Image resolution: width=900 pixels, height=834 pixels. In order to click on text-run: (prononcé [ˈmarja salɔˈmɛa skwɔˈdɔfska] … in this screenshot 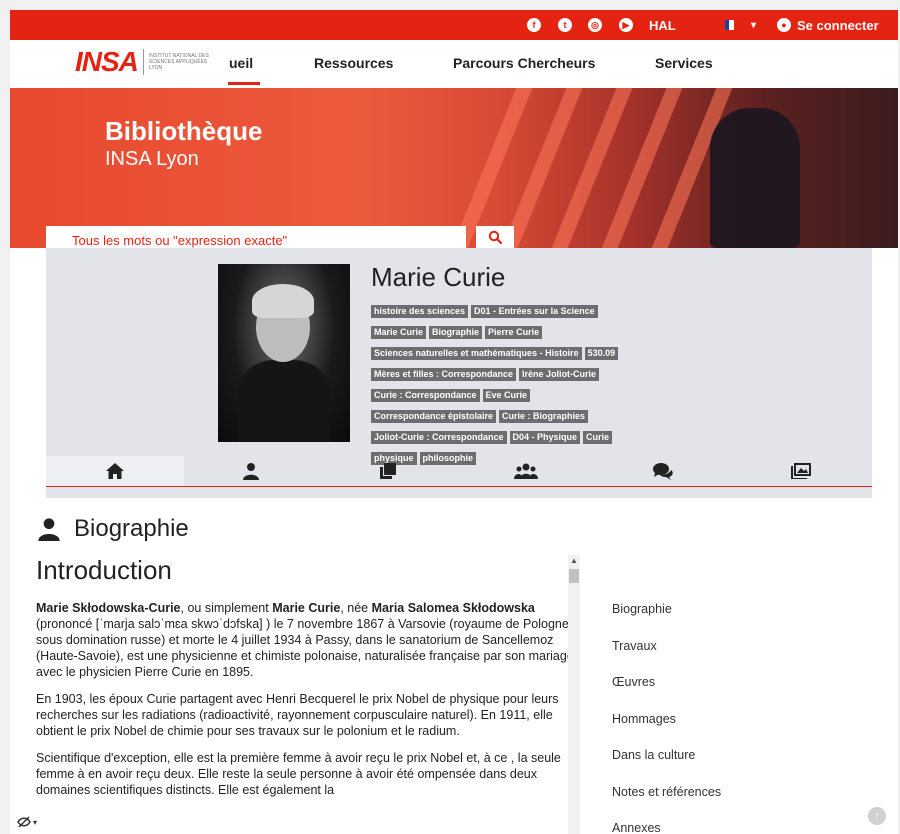, I will do `click(305, 648)`.